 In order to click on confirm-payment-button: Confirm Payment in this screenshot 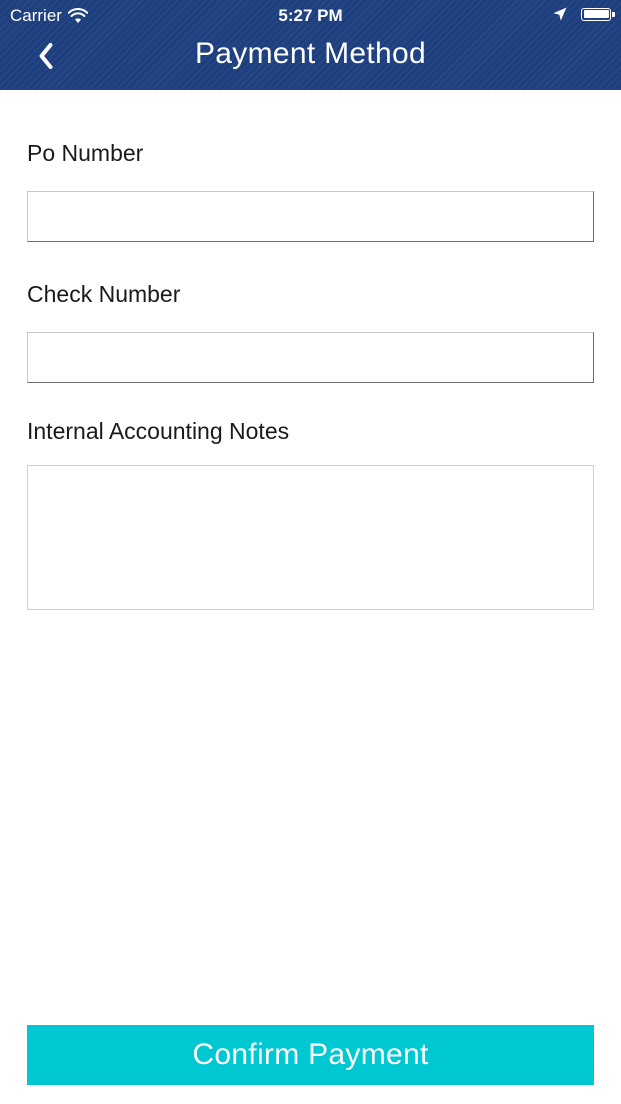, I will do `click(310, 1055)`.